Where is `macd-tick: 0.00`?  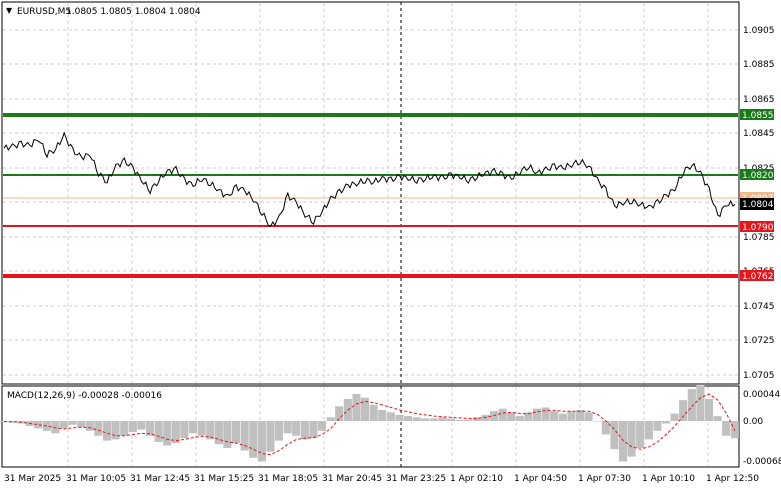 macd-tick: 0.00 is located at coordinates (753, 422).